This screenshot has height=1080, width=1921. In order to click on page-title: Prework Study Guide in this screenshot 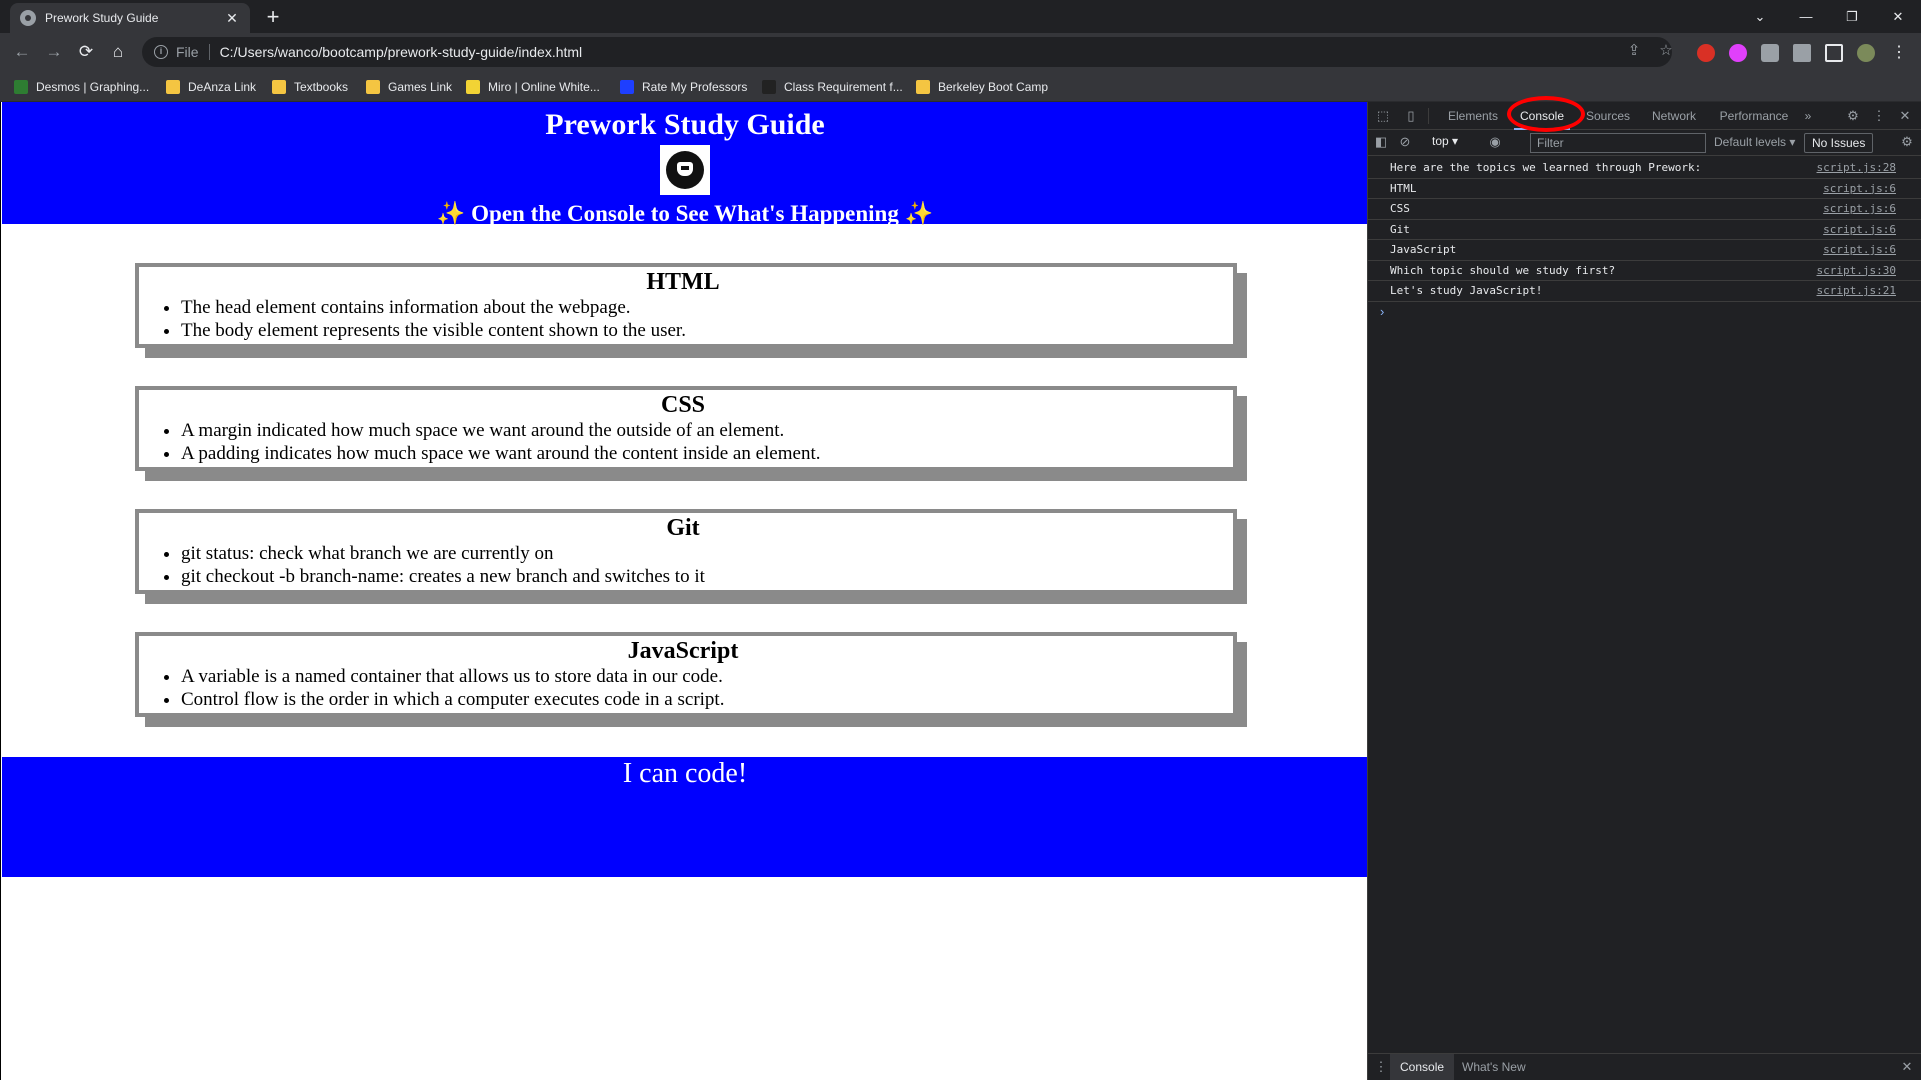, I will do `click(685, 124)`.